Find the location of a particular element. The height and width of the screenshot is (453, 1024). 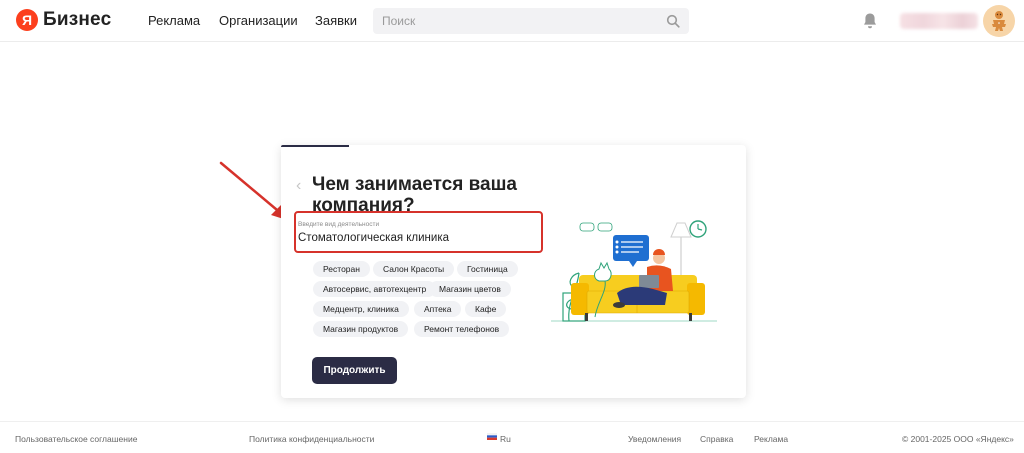

nav-item-organizations: Организации is located at coordinates (258, 20).